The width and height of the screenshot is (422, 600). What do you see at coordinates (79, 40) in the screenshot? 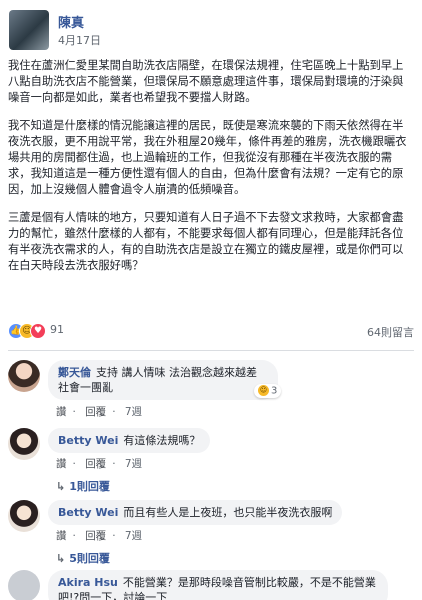
I see `post-date: 4月17日` at bounding box center [79, 40].